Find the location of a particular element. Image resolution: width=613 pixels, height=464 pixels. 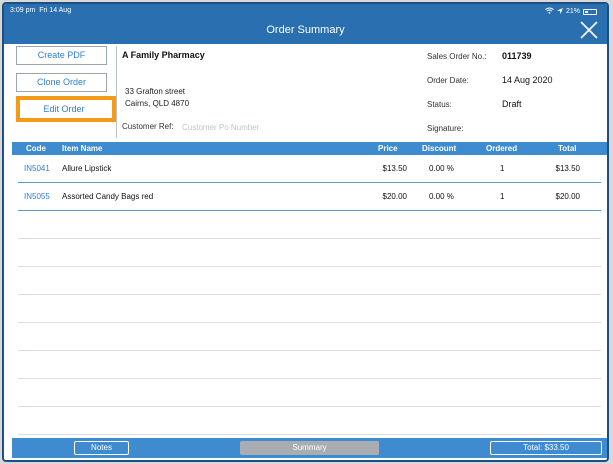

status-value: Draft is located at coordinates (512, 104).